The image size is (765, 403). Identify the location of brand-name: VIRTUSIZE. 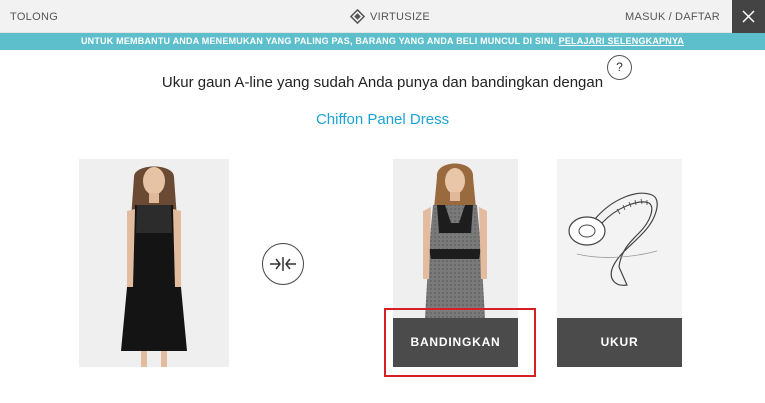
(400, 16).